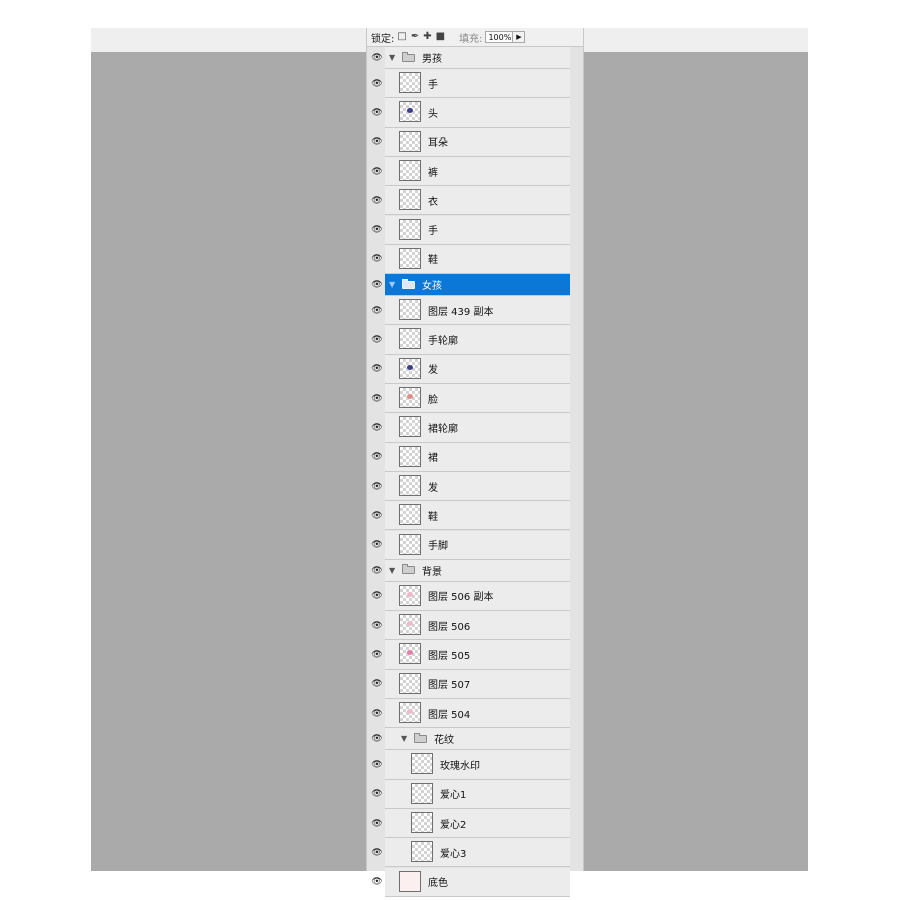 The image size is (900, 900). I want to click on layer-row: 👁 耳朵, so click(475, 142).